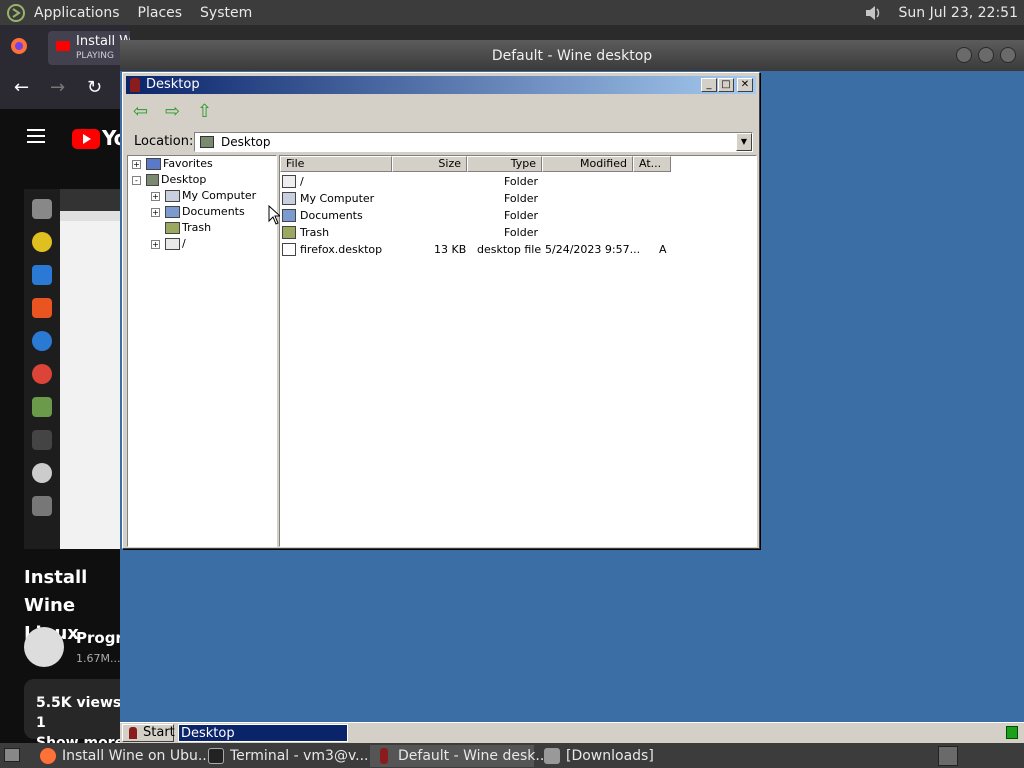  I want to click on volume-icon, so click(873, 13).